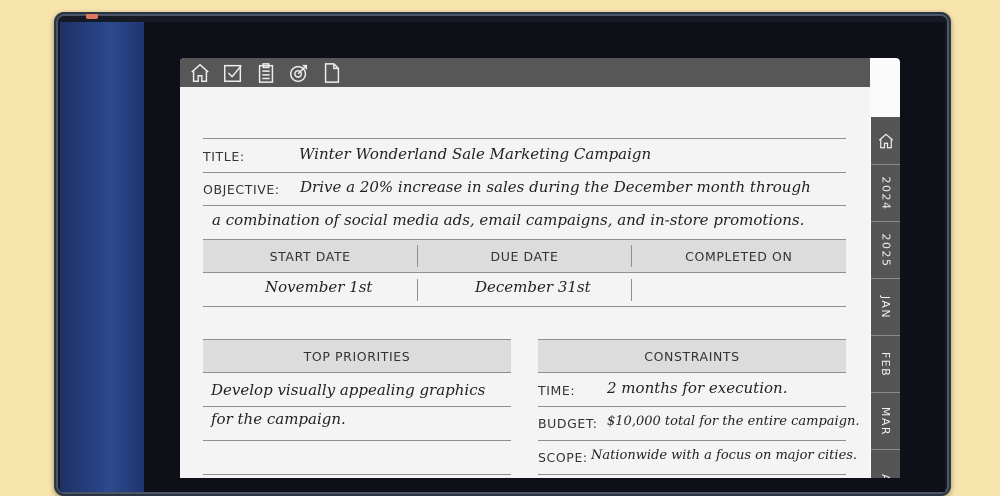 Image resolution: width=1000 pixels, height=496 pixels. Describe the element at coordinates (332, 73) in the screenshot. I see `document-icon` at that location.